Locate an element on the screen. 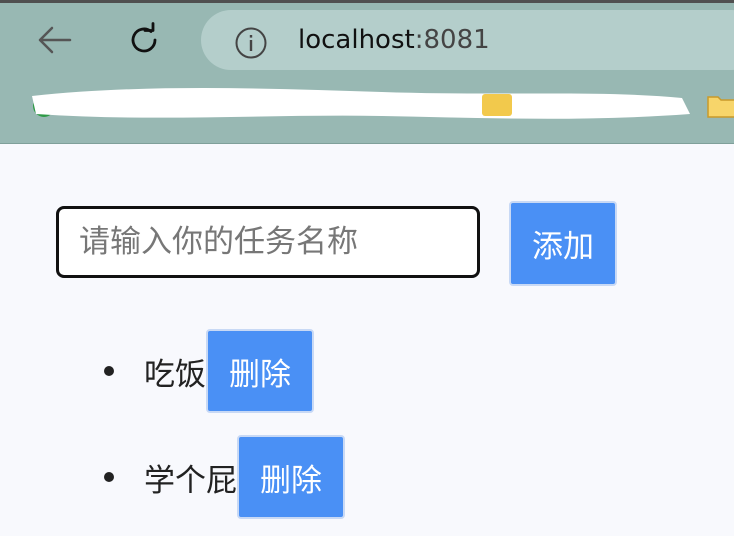  info-icon is located at coordinates (251, 43).